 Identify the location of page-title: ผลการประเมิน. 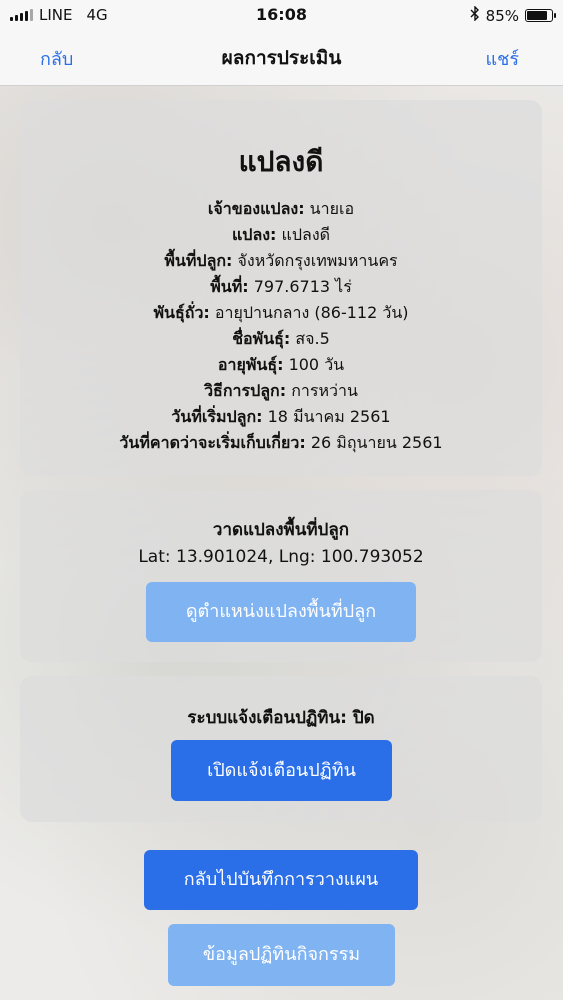
(281, 58).